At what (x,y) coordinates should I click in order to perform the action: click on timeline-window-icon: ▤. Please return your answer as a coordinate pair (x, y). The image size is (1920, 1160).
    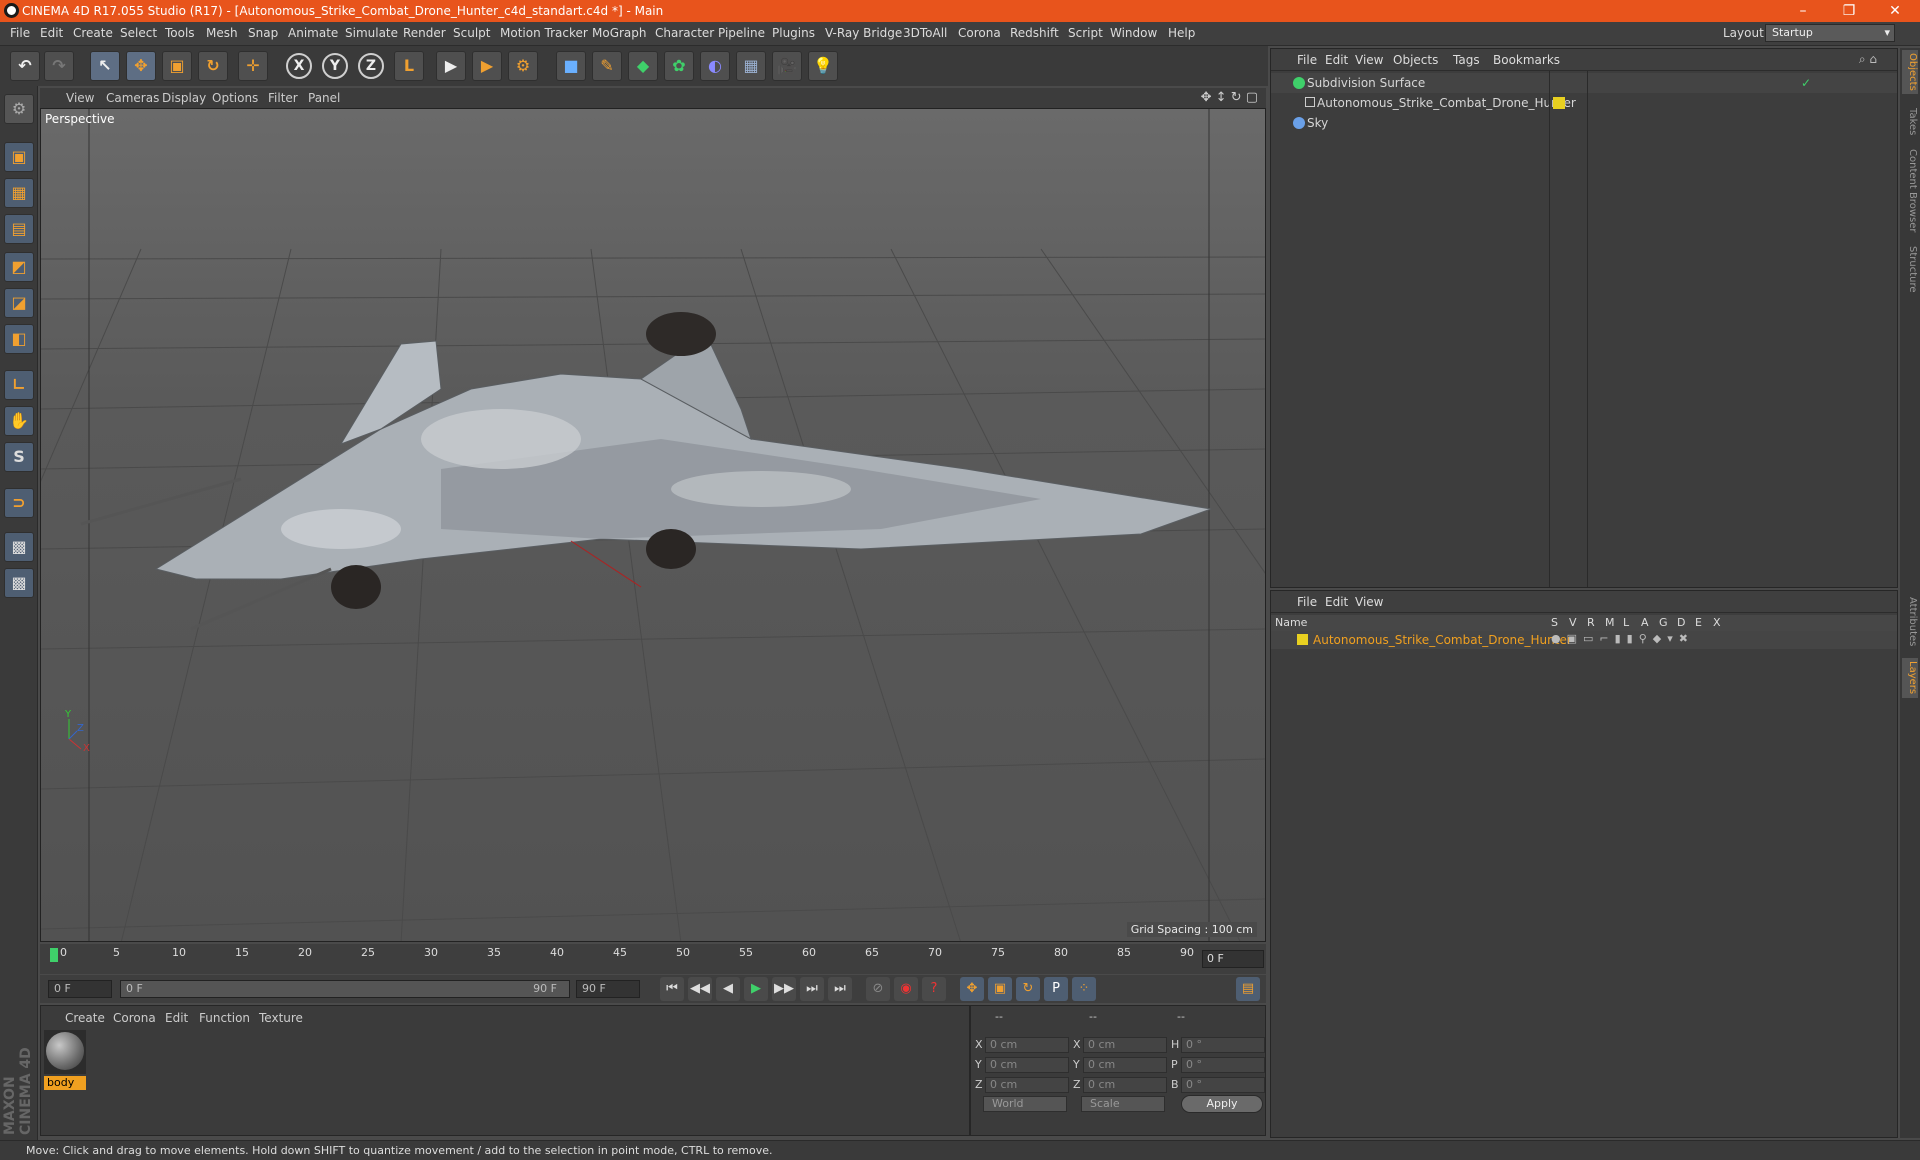
    Looking at the image, I should click on (1248, 989).